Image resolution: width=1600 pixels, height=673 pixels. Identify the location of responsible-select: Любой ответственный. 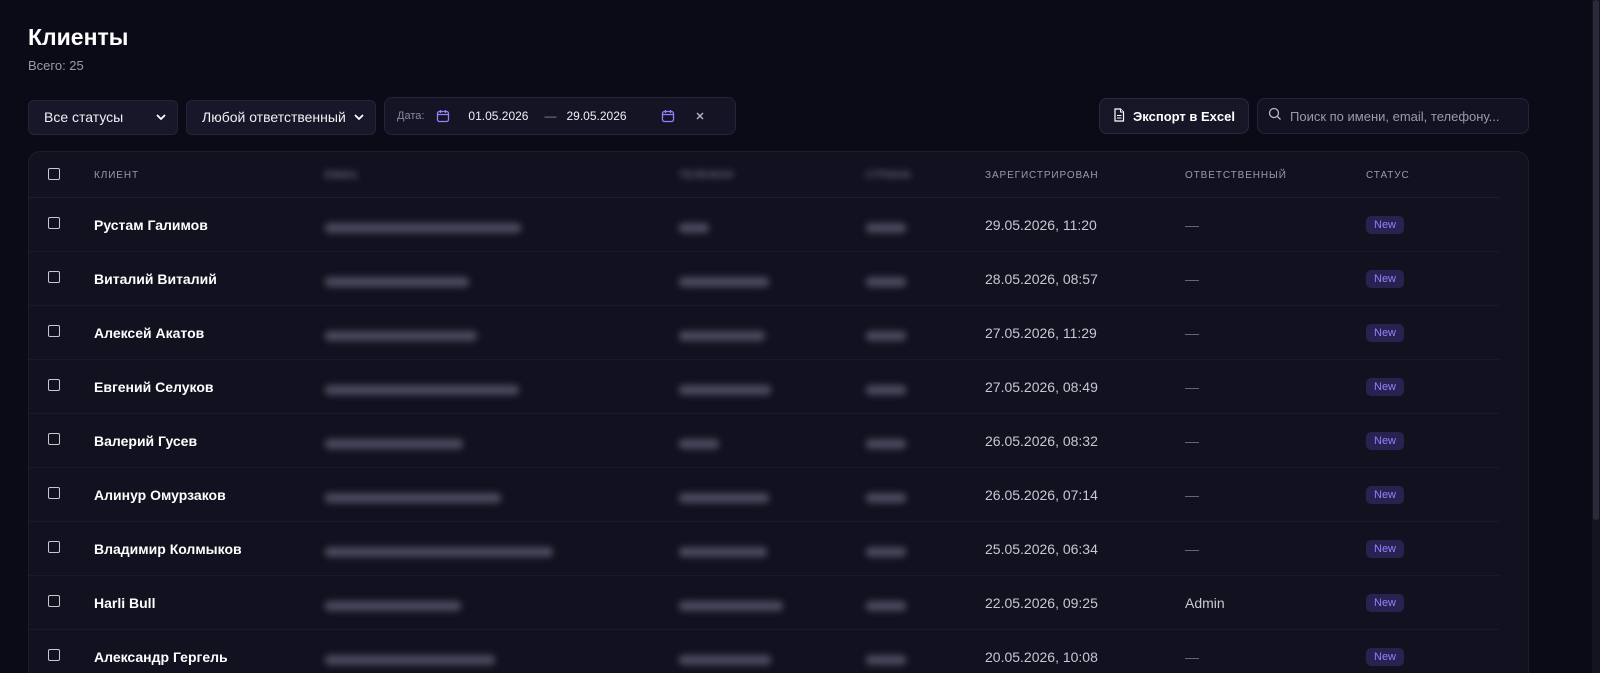
(281, 117).